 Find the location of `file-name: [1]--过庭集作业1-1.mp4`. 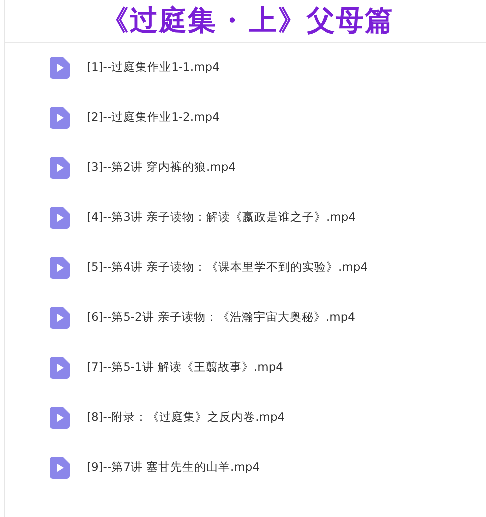

file-name: [1]--过庭集作业1-1.mp4 is located at coordinates (153, 67).